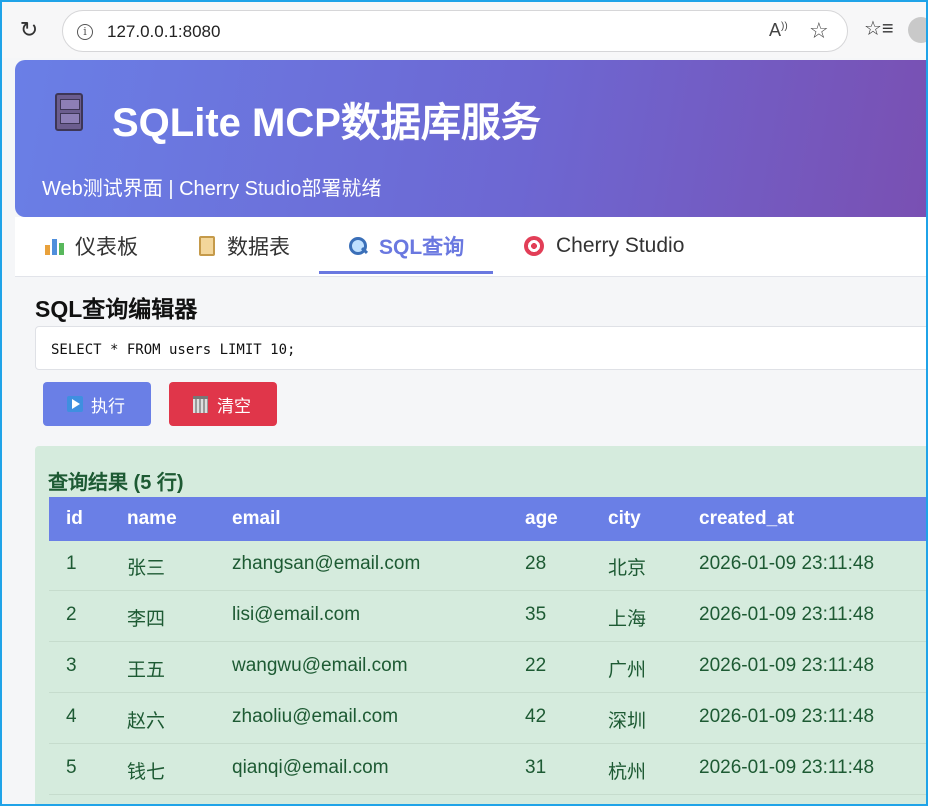 The height and width of the screenshot is (806, 928). Describe the element at coordinates (358, 246) in the screenshot. I see `magnifier-icon` at that location.